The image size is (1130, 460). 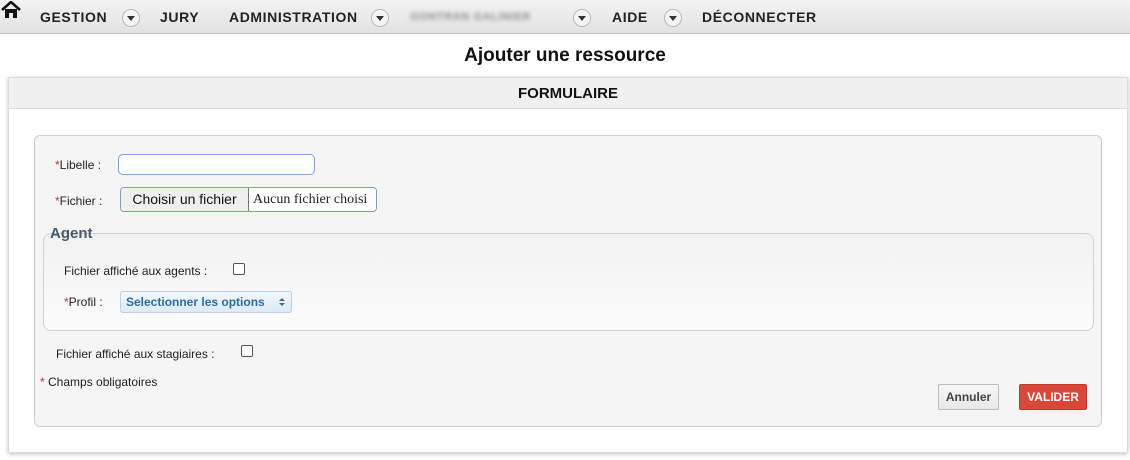 What do you see at coordinates (239, 269) in the screenshot?
I see `agents-checkbox` at bounding box center [239, 269].